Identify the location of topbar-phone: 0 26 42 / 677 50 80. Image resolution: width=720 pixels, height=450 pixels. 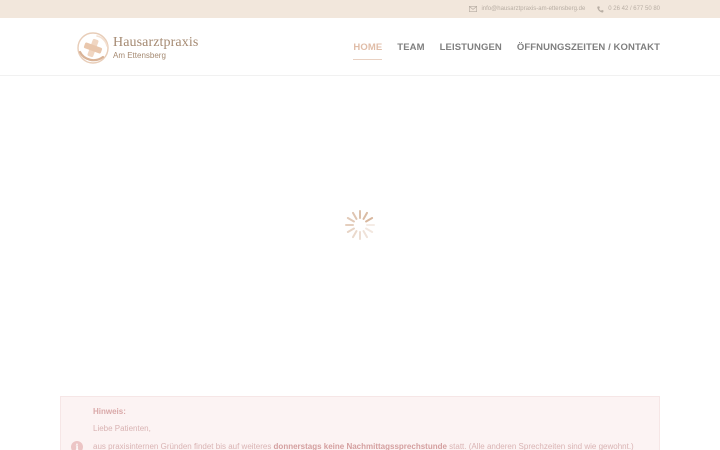
(628, 9).